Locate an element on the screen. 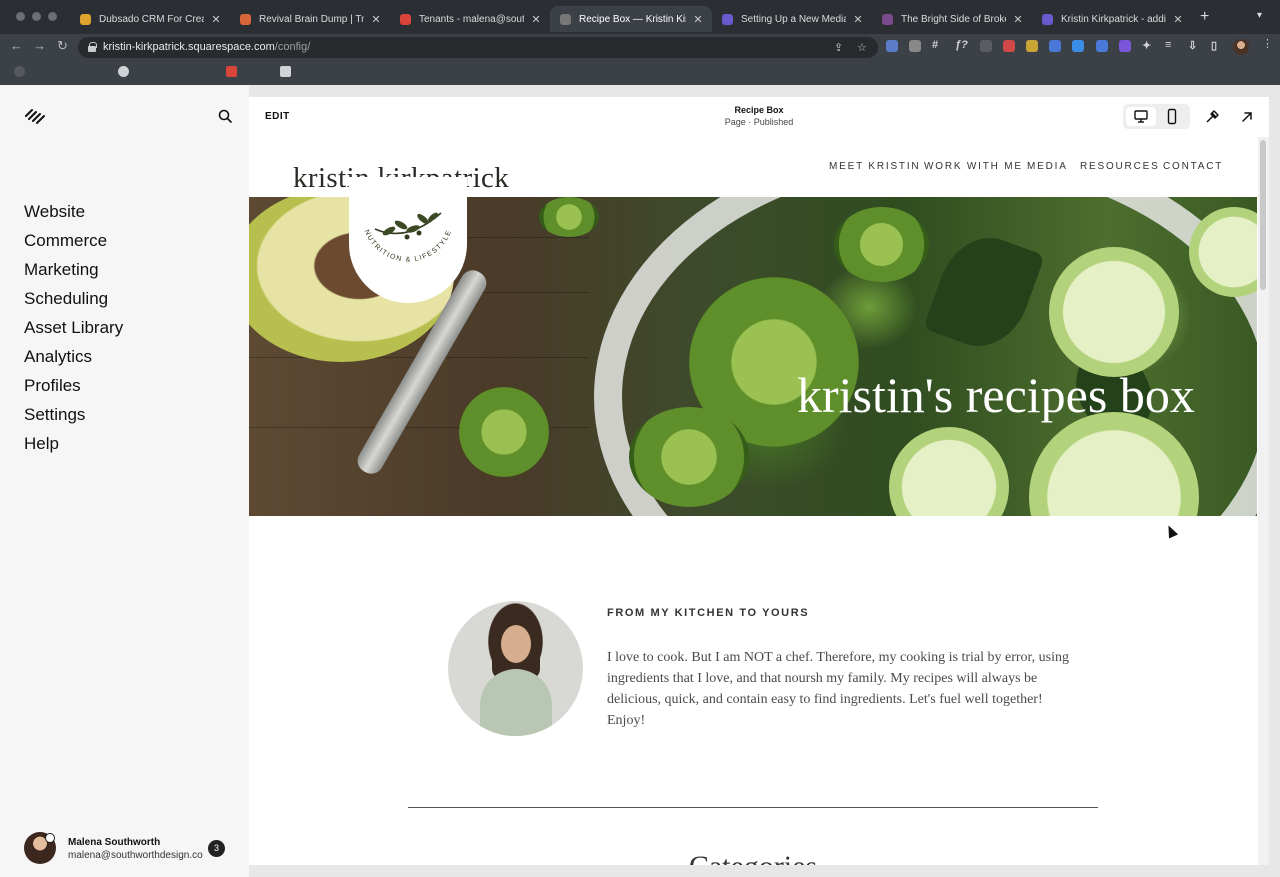 This screenshot has height=877, width=1280. browser-tab: Revival Brain Dump | Trello ✕ is located at coordinates (310, 19).